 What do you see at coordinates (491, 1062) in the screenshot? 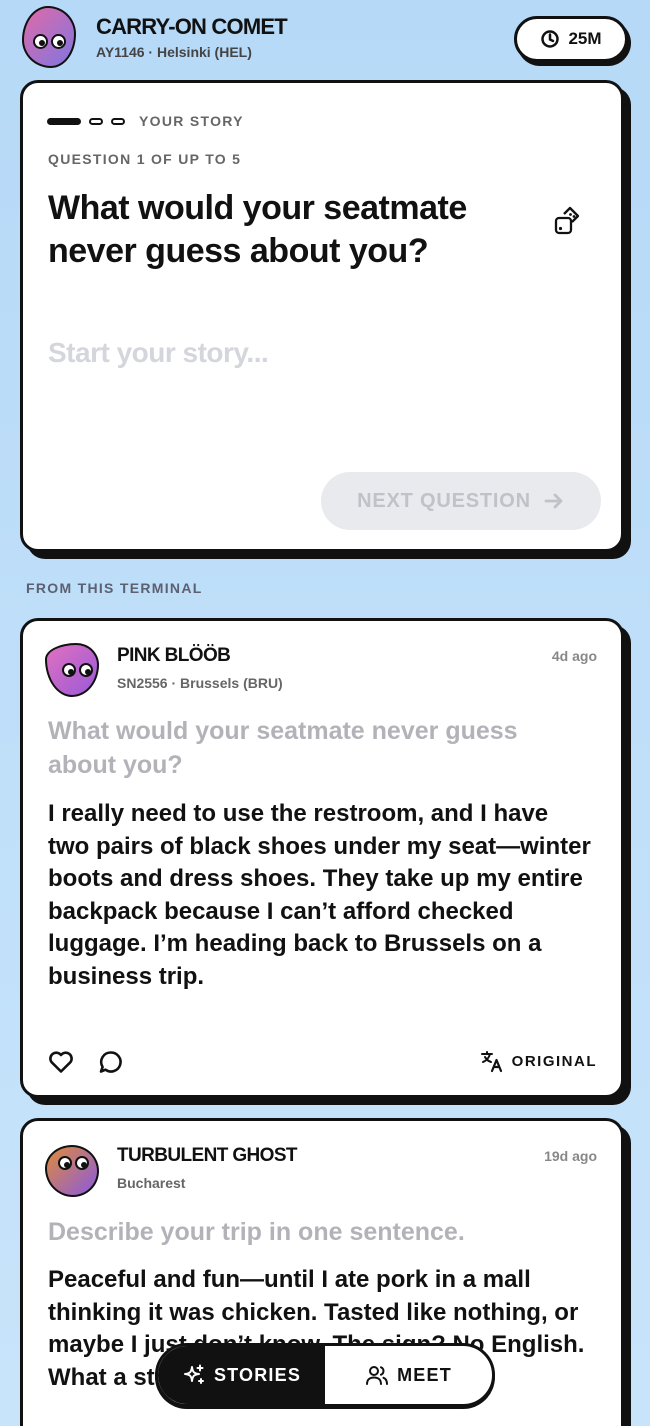
I see `translate-icon` at bounding box center [491, 1062].